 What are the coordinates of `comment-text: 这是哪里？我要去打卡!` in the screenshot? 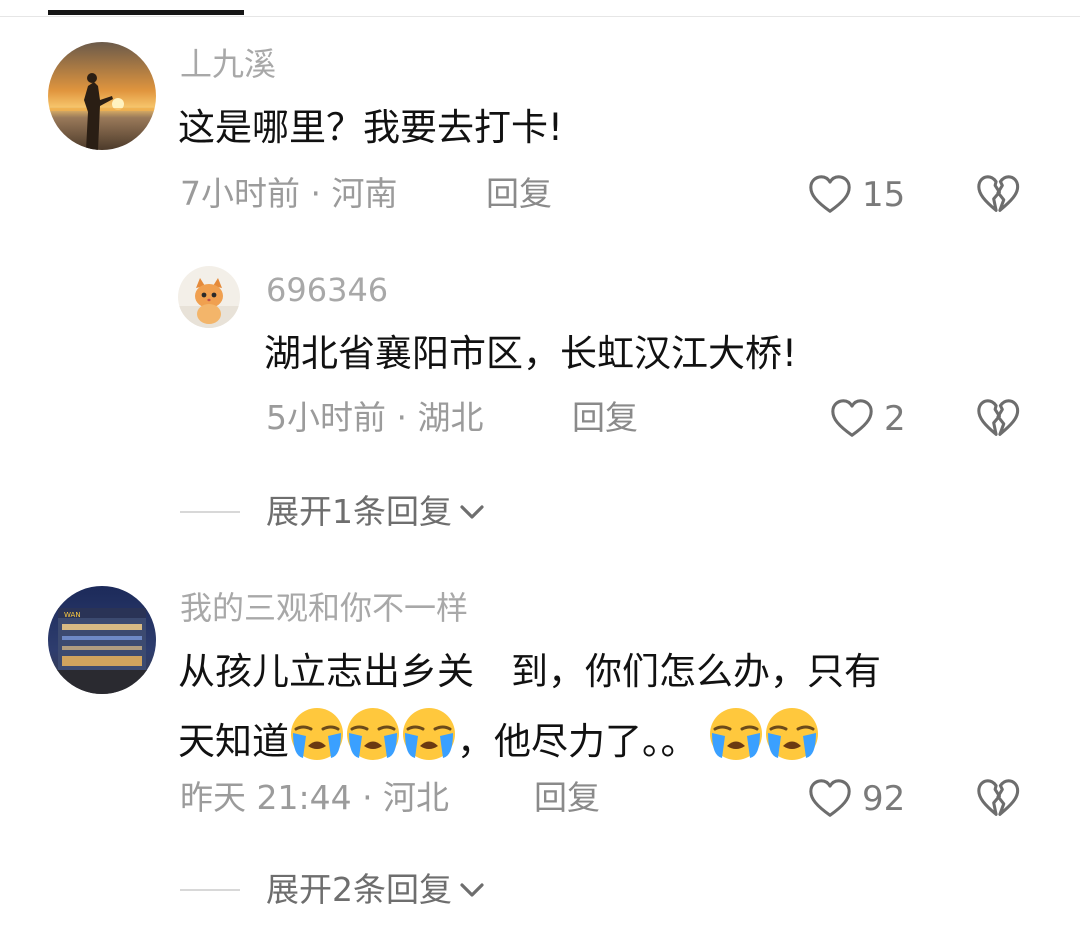 It's located at (370, 127).